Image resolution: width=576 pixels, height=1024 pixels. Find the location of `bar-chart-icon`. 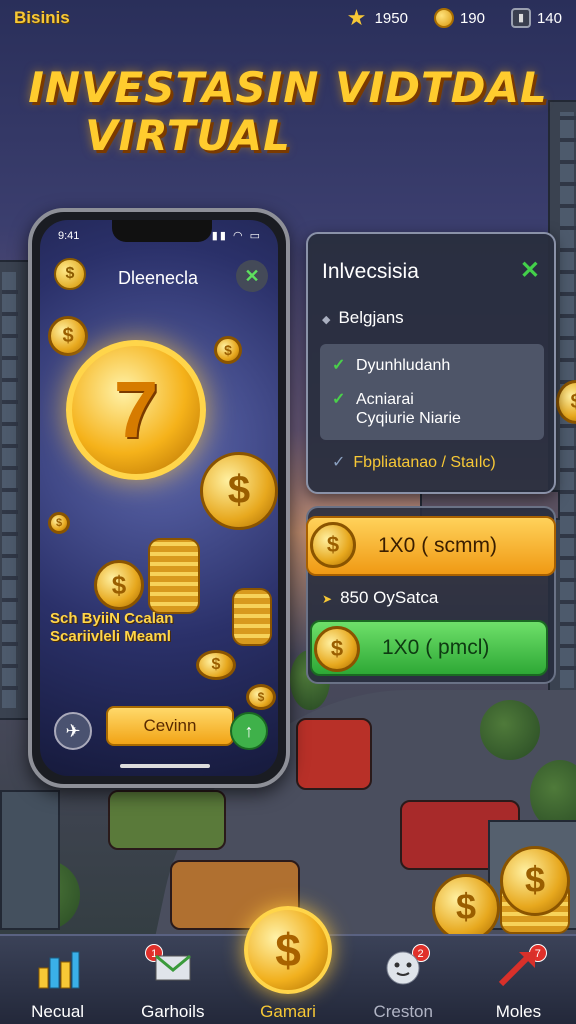

bar-chart-icon is located at coordinates (58, 969).